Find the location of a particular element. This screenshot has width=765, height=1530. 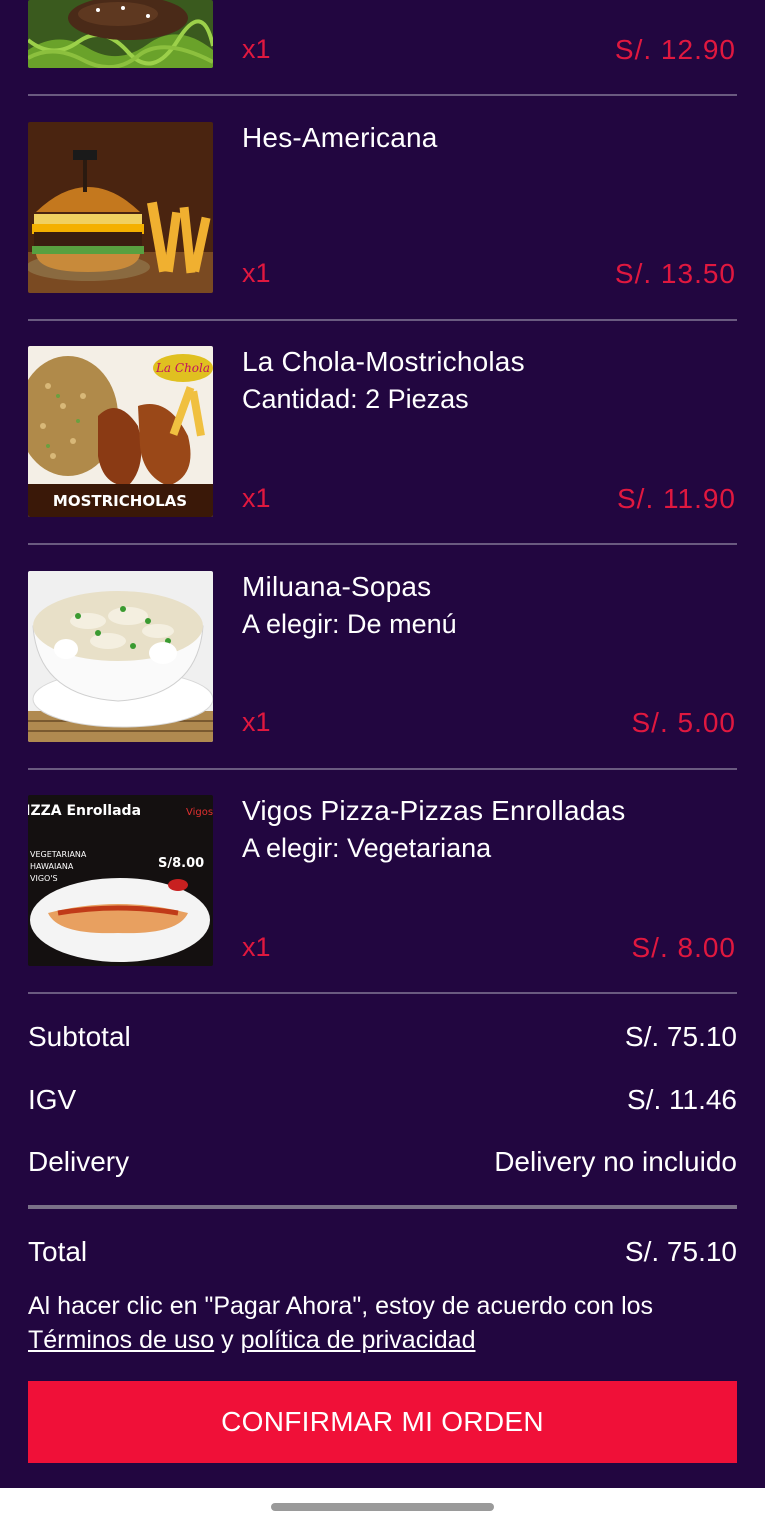

svg-text: S/8.00 is located at coordinates (181, 863).